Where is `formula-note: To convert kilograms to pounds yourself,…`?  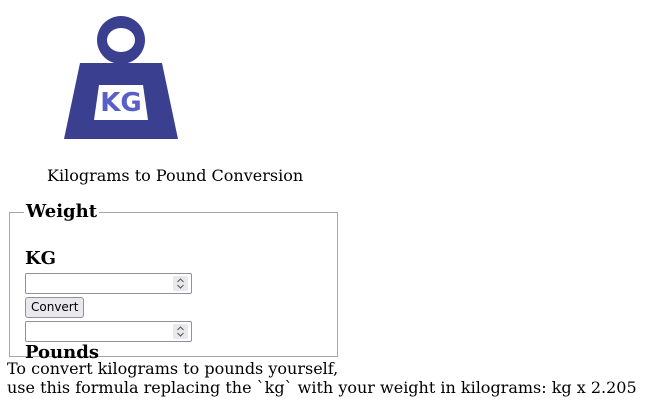
formula-note: To convert kilograms to pounds yourself,… is located at coordinates (322, 378).